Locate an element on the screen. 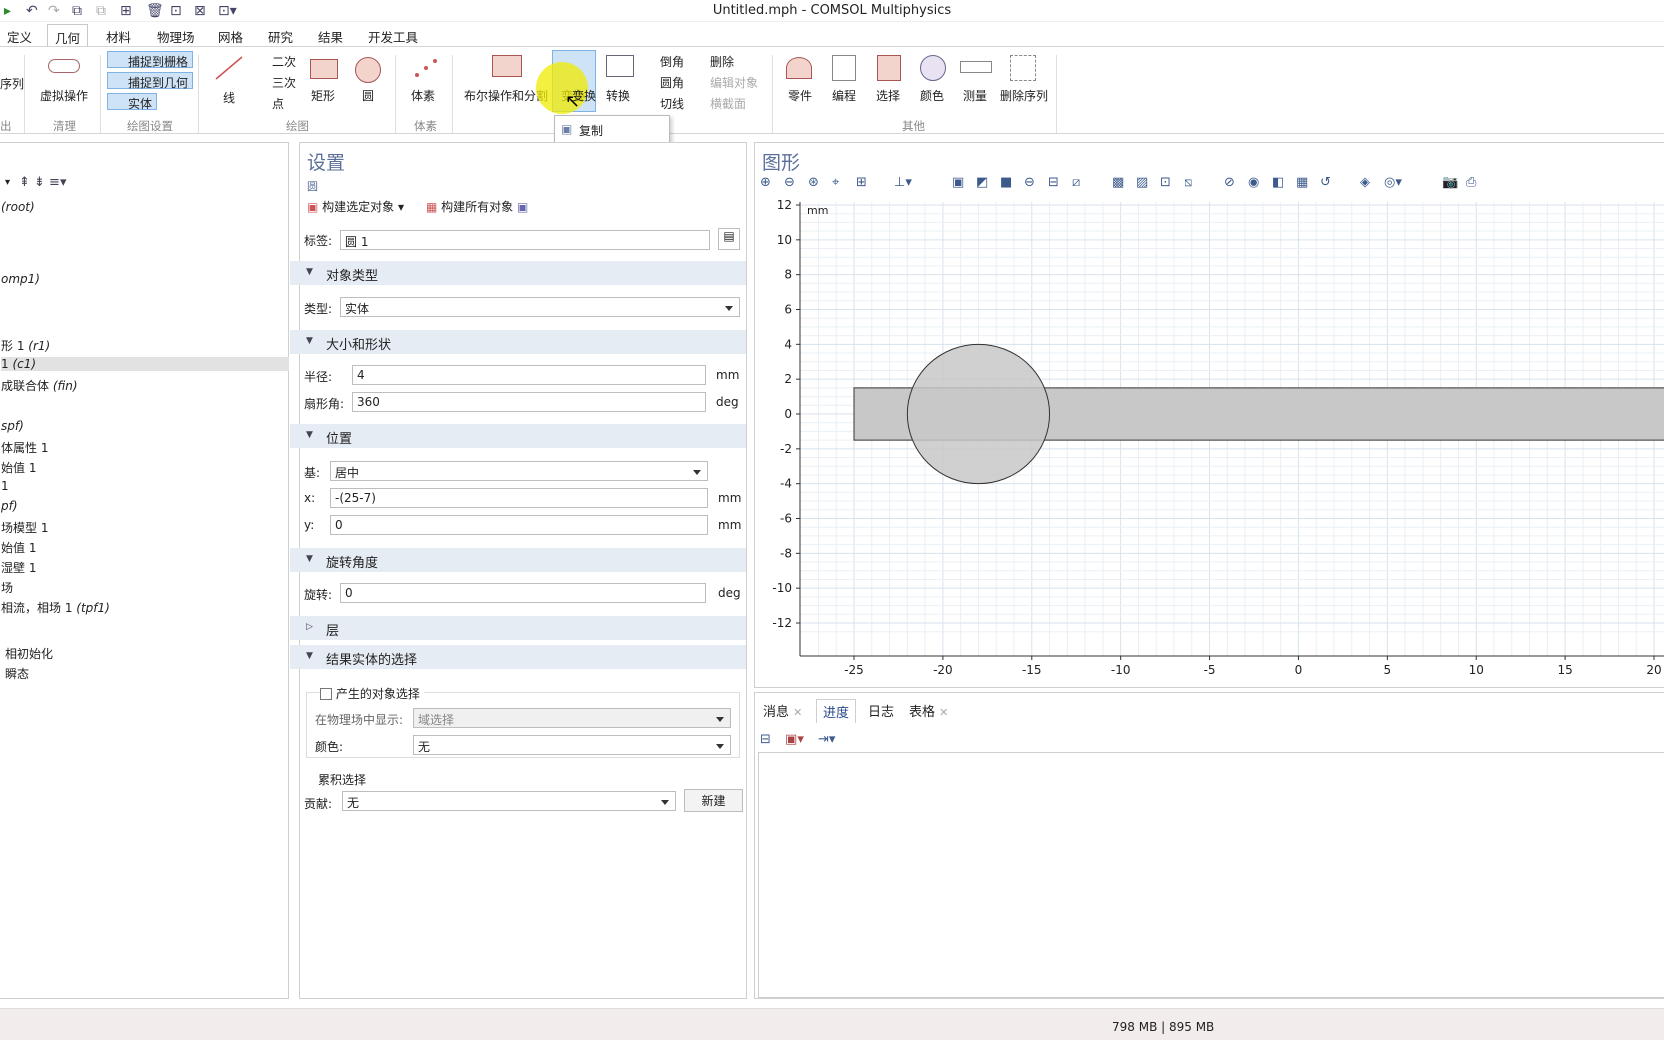 This screenshot has width=1664, height=1040. build-all-button: ▦ 构建所有对象 ▣ is located at coordinates (477, 206).